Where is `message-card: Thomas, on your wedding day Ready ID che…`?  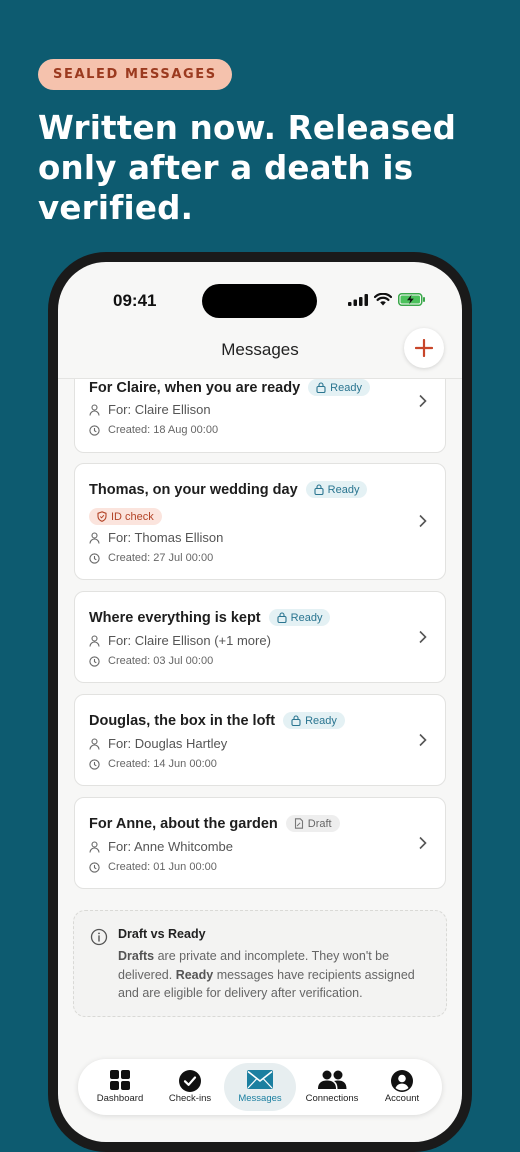 message-card: Thomas, on your wedding day Ready ID che… is located at coordinates (260, 521).